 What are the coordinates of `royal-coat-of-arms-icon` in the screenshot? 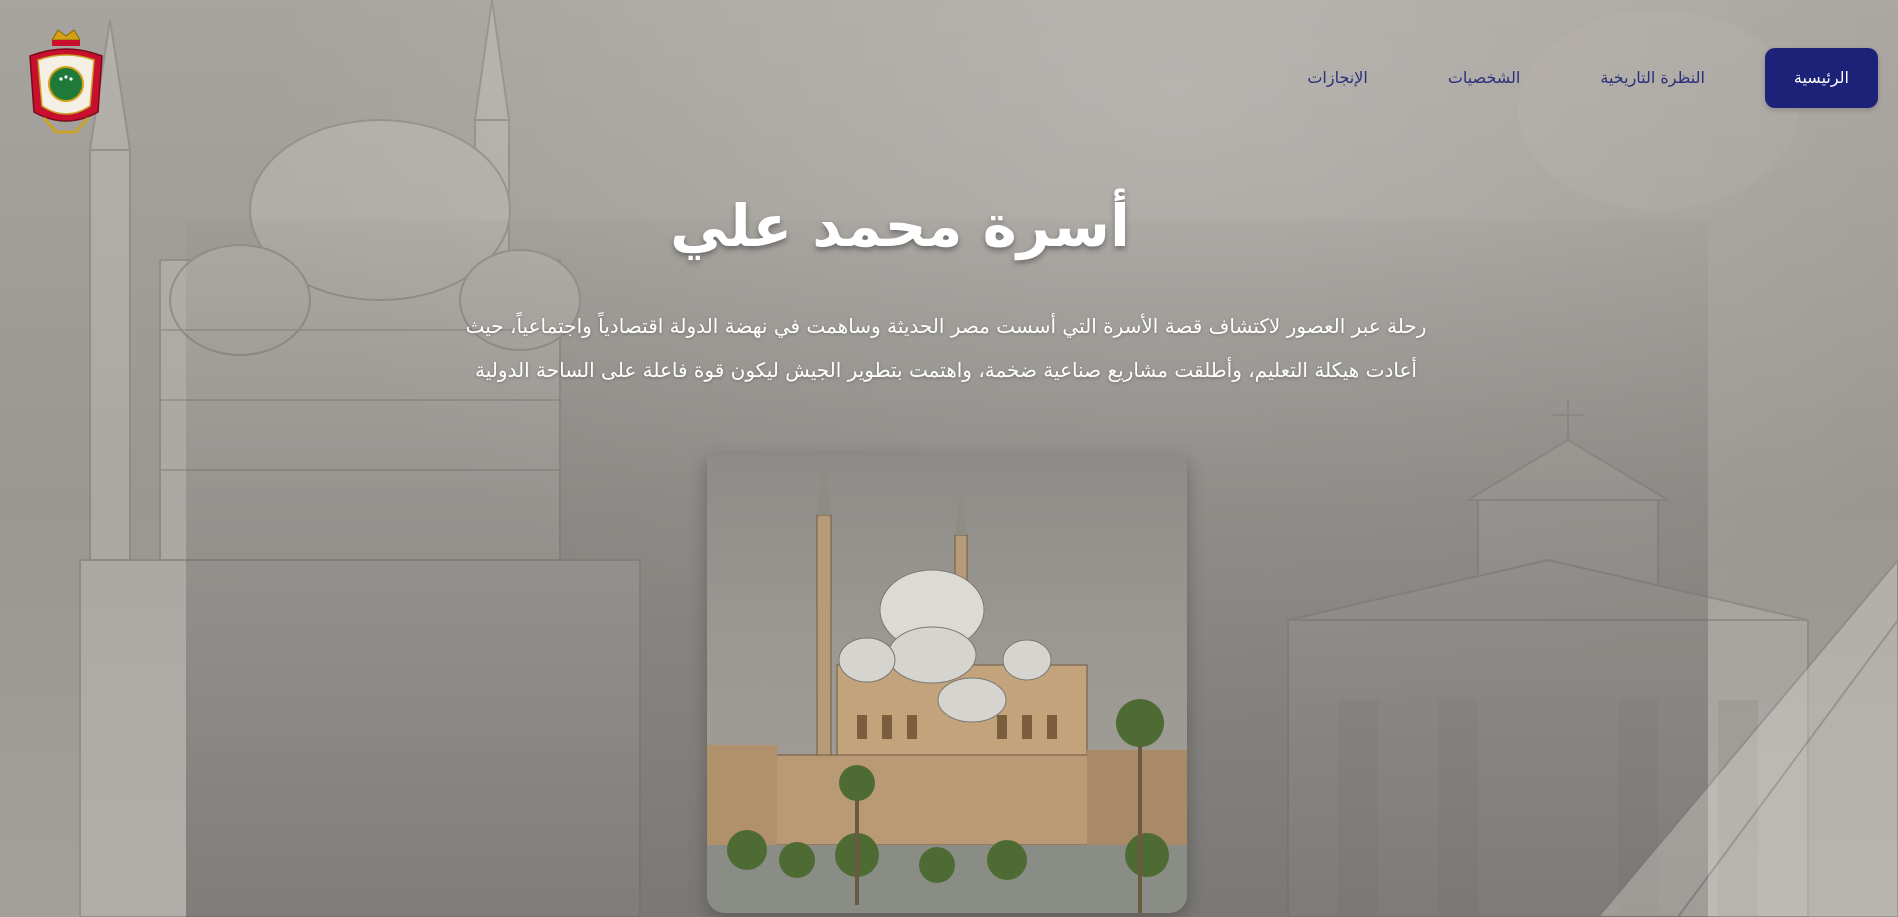 It's located at (66, 81).